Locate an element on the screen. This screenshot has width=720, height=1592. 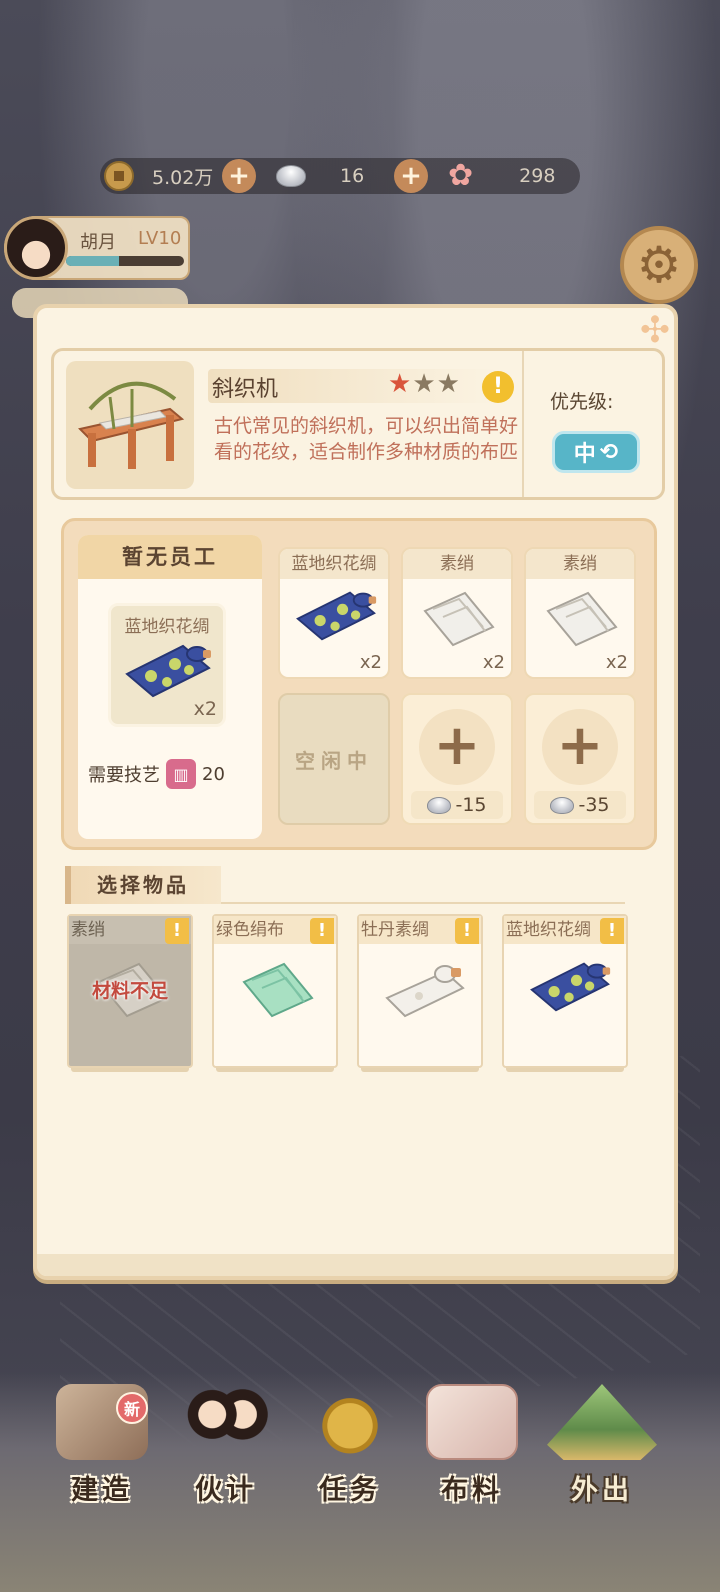
select-item-card: 蓝地织花绸 ! is located at coordinates (565, 993).